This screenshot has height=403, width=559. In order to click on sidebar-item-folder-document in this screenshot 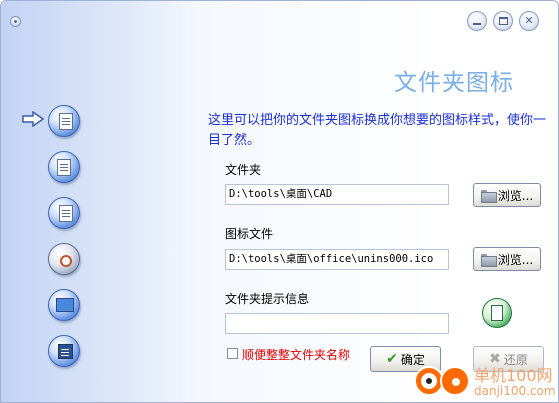, I will do `click(64, 121)`.